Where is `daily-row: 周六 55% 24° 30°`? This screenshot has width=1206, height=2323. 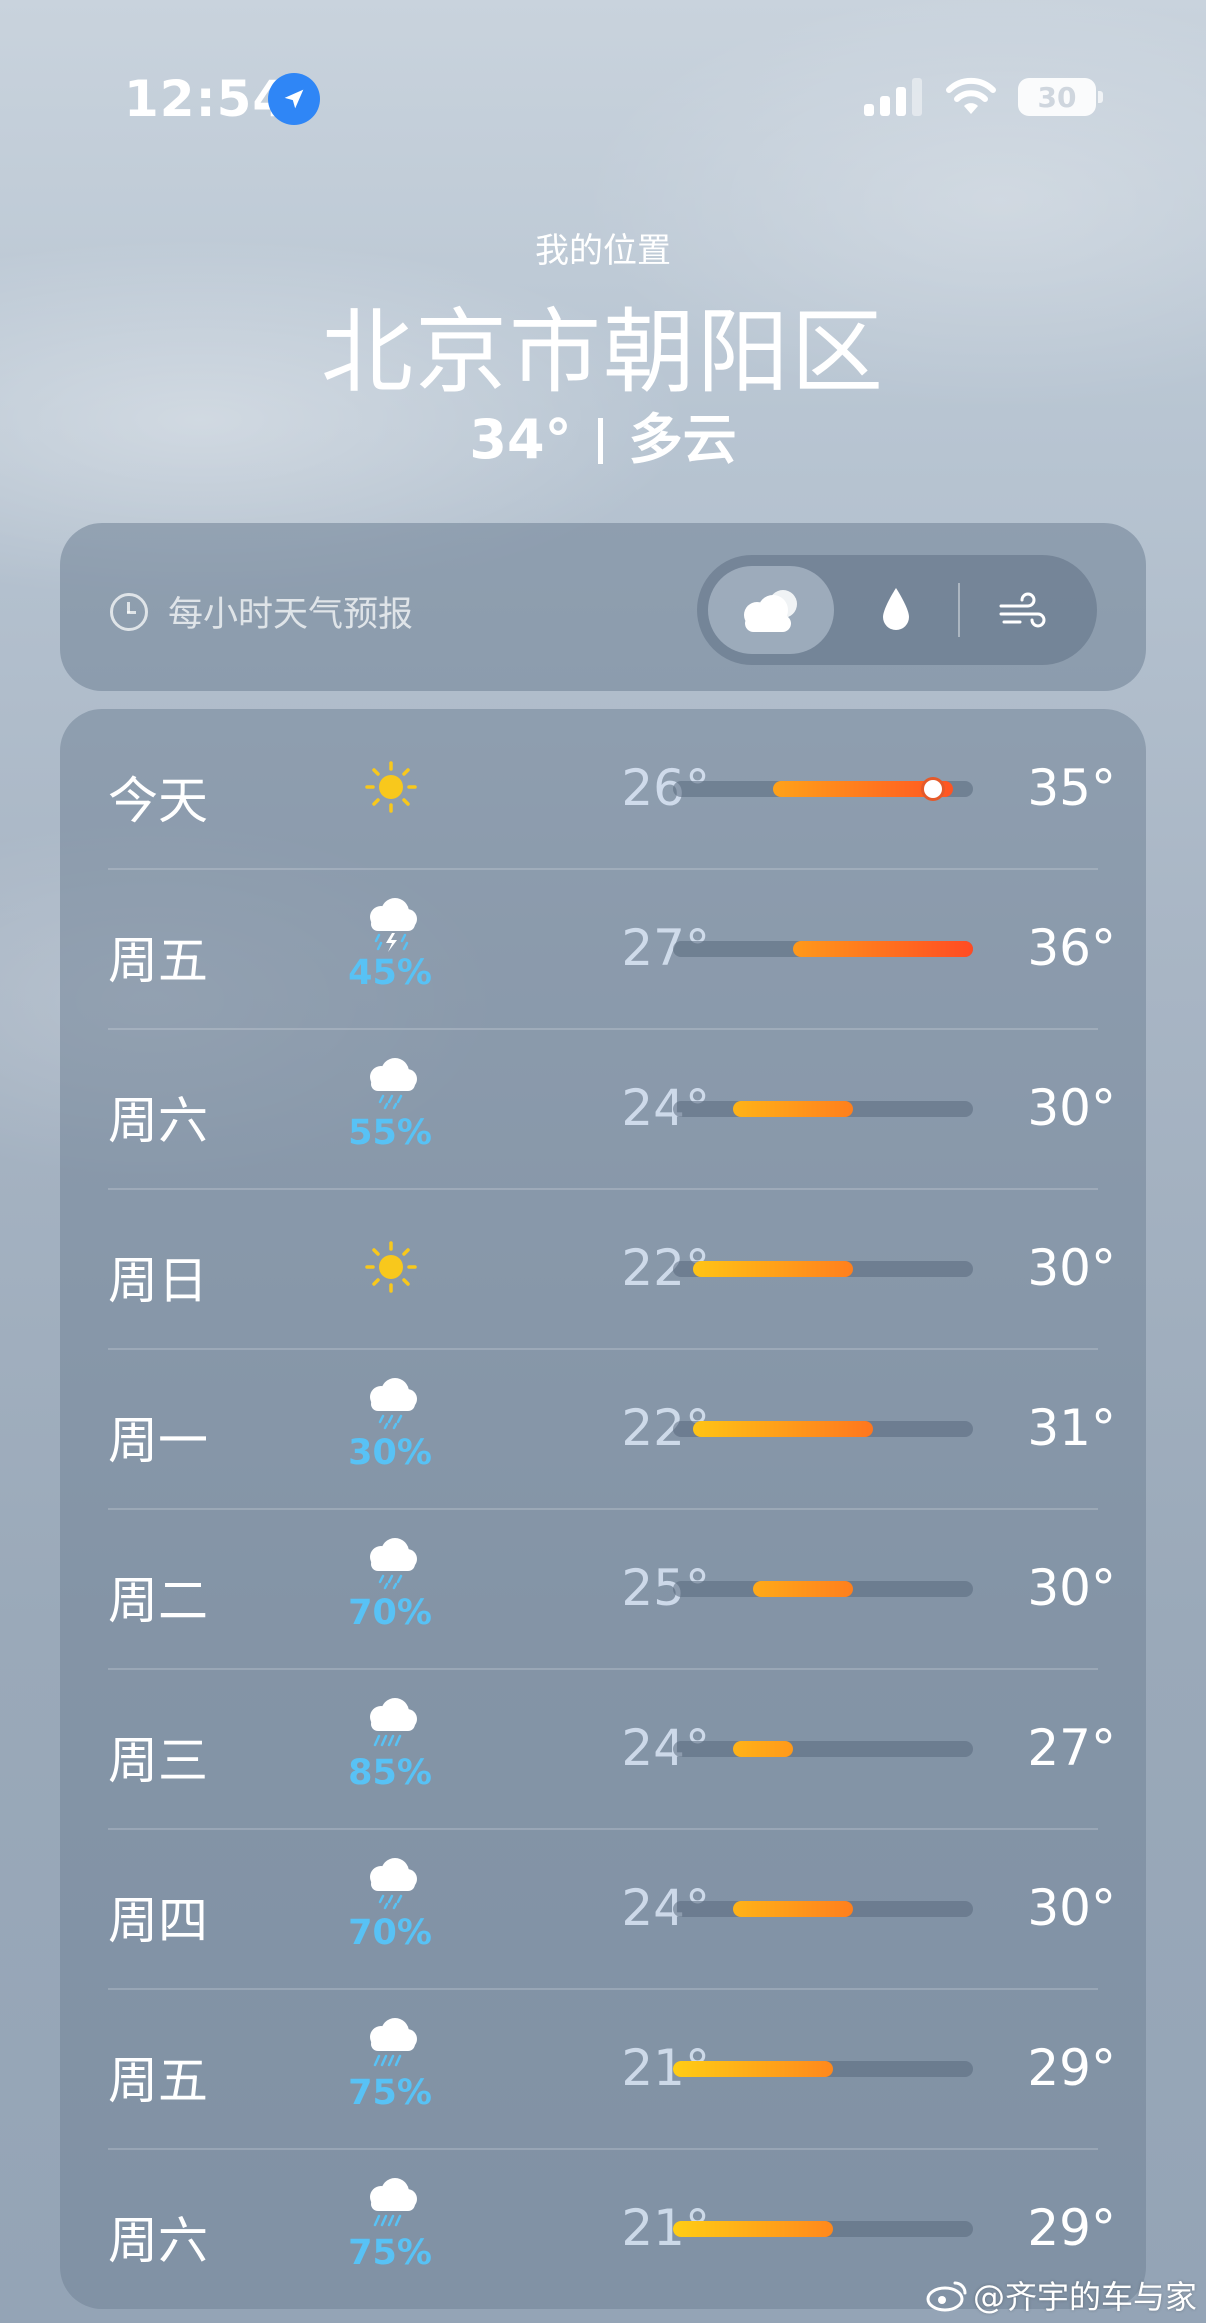
daily-row: 周六 55% 24° 30° is located at coordinates (603, 1109).